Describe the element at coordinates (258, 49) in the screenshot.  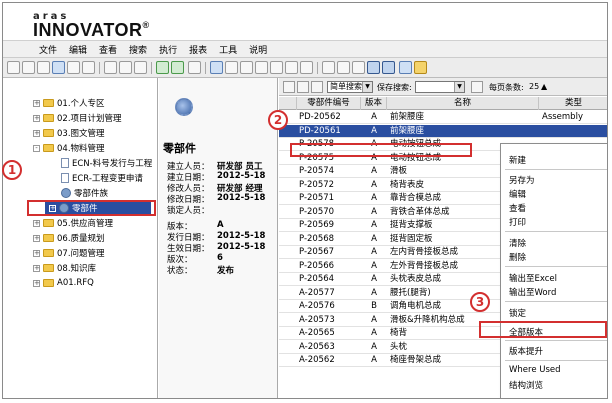
I see `menu-help: 说明` at that location.